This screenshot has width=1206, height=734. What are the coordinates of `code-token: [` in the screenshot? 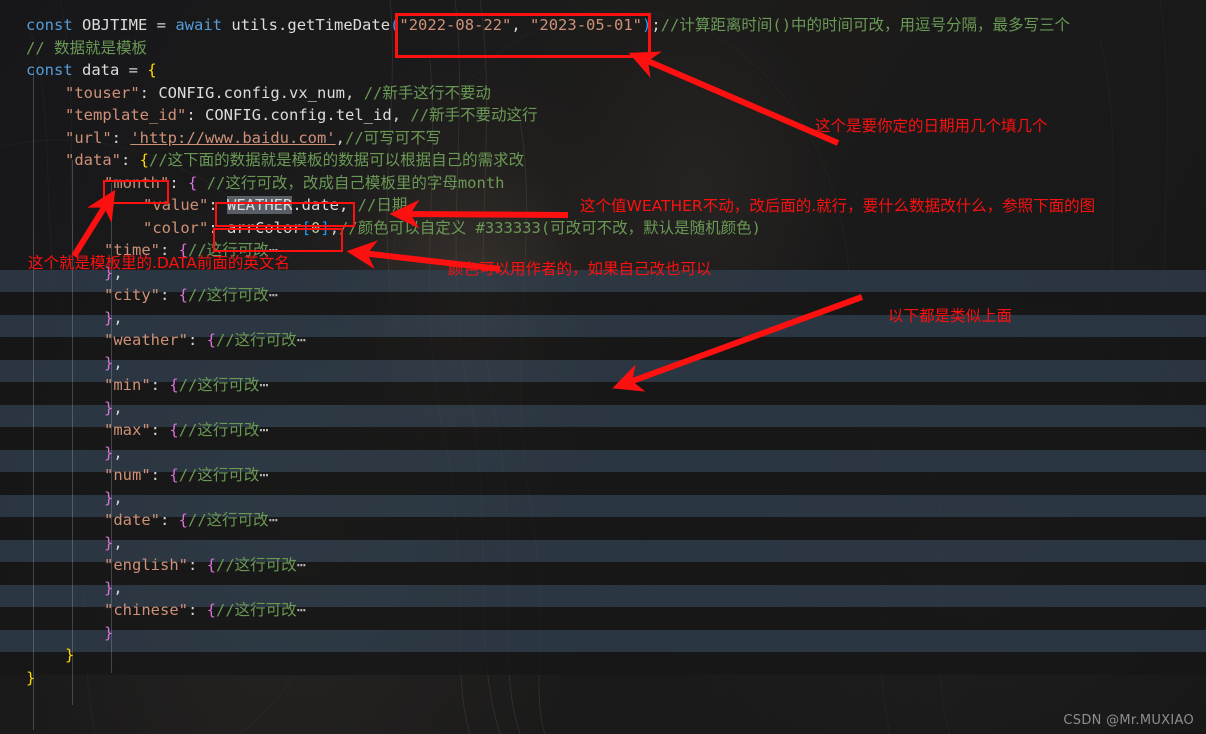 It's located at (306, 227).